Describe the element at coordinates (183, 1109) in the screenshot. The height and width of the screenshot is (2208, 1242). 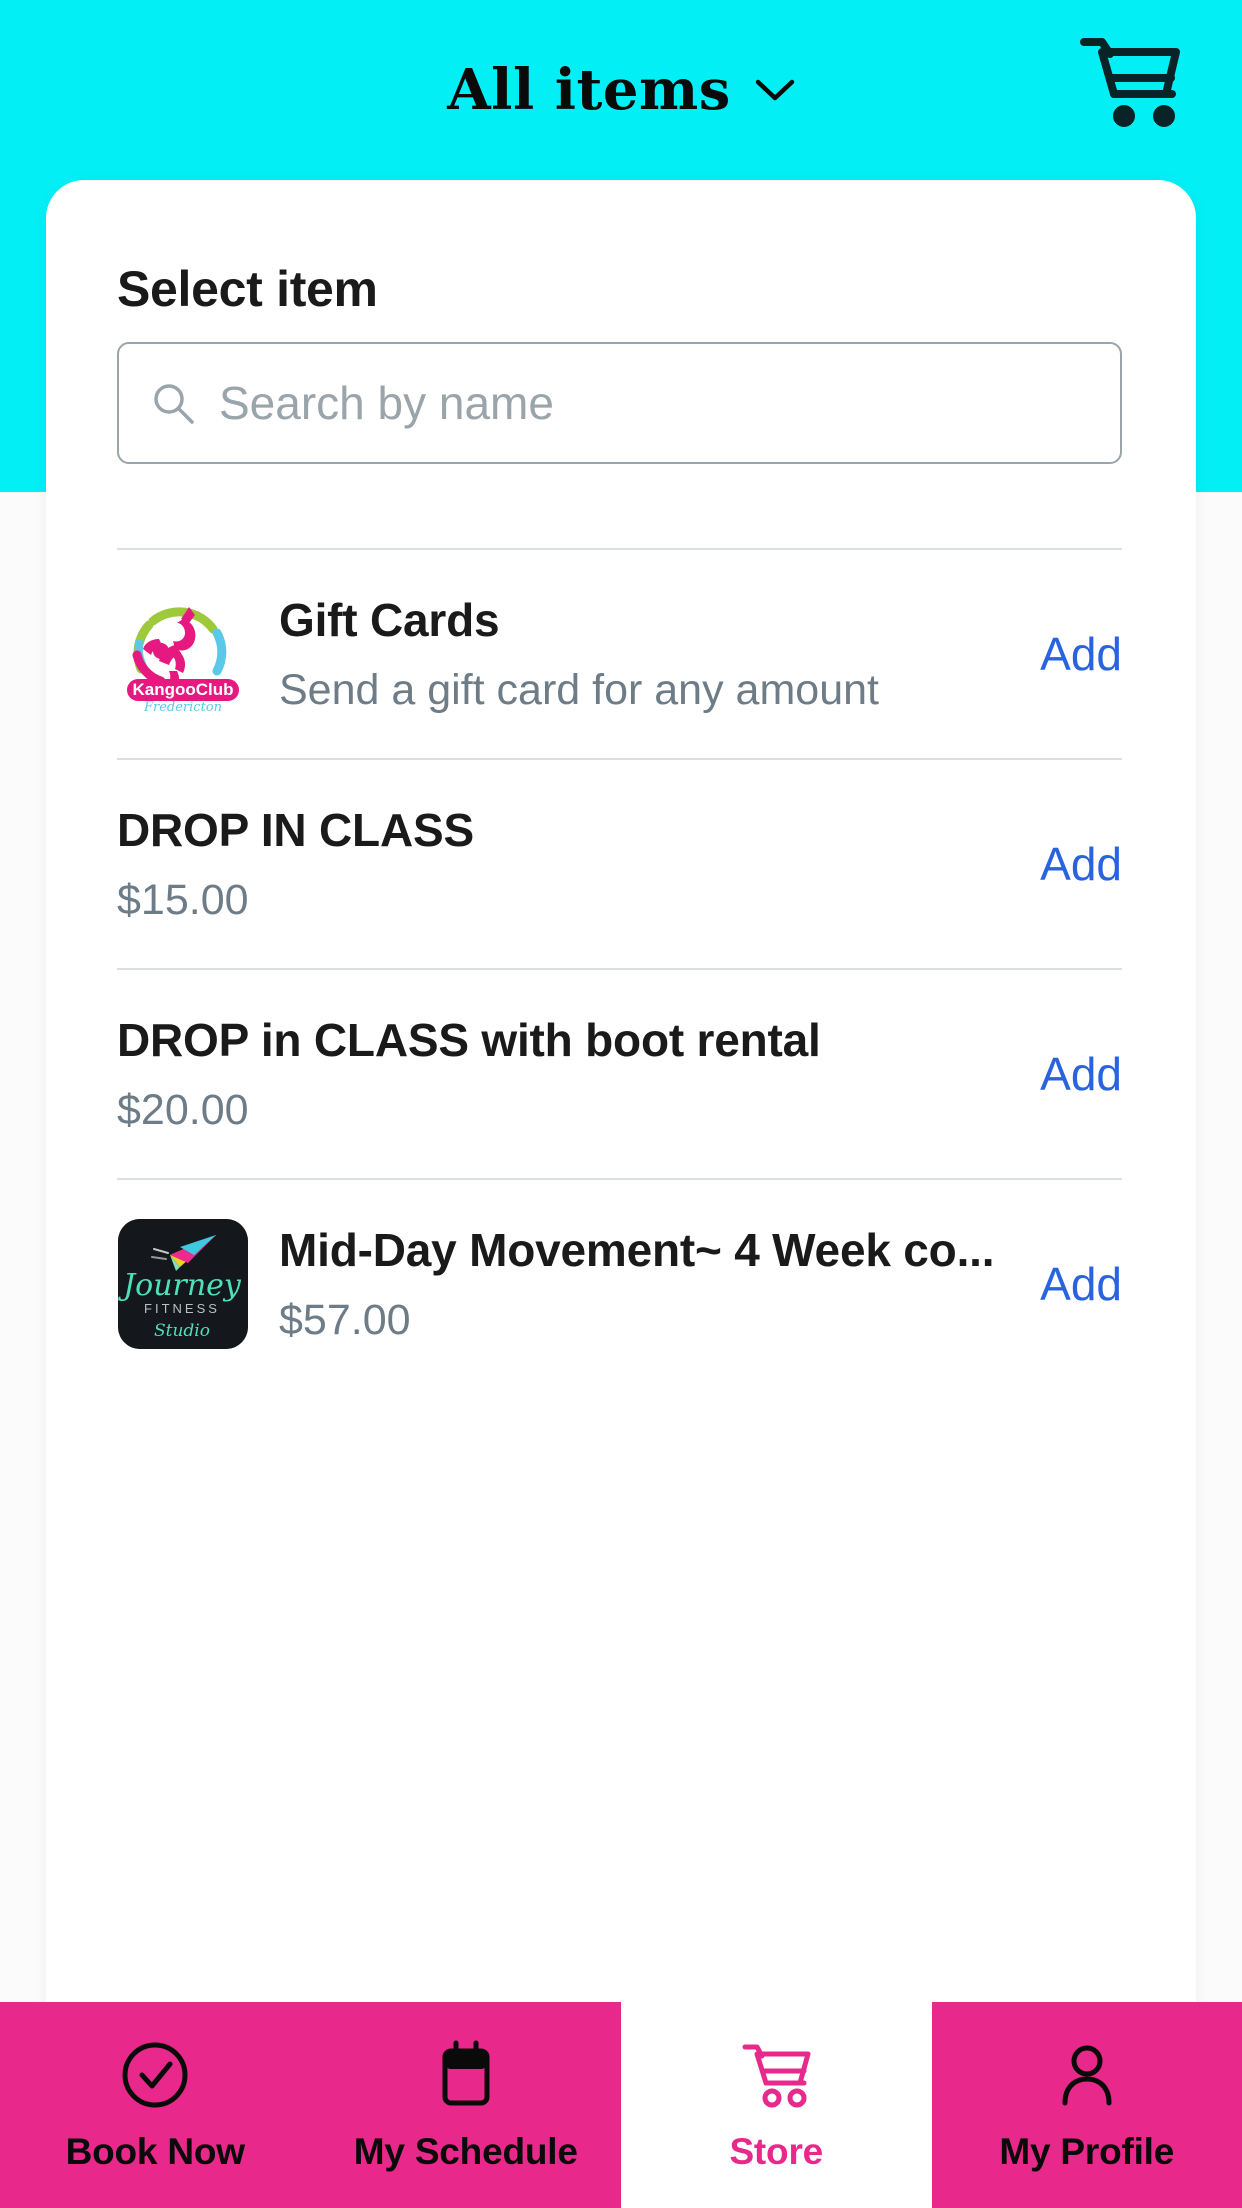
I see `item-price: $20.00` at that location.